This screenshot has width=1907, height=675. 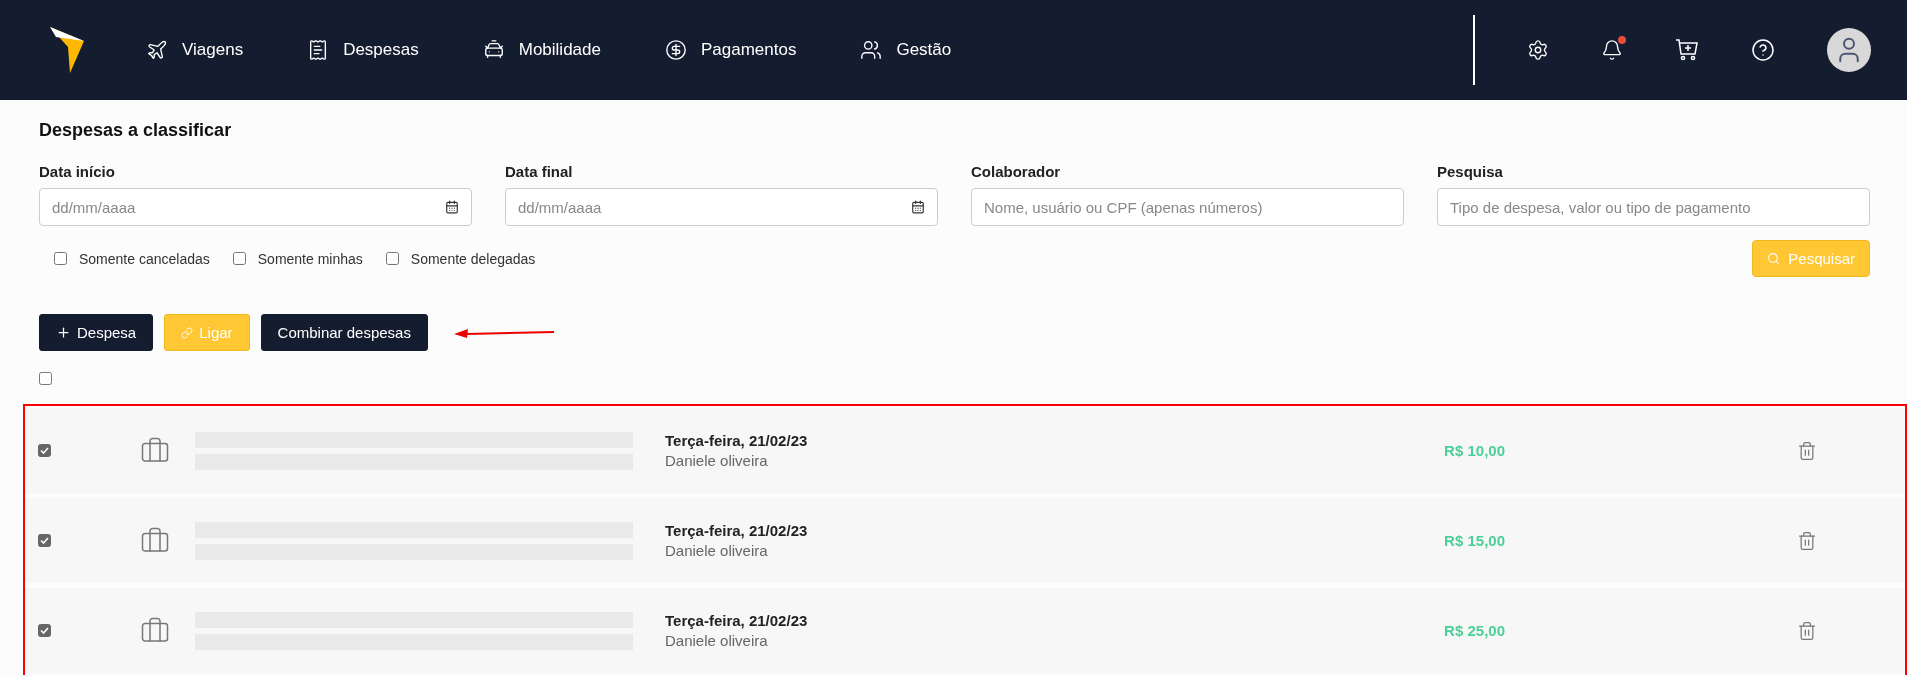 I want to click on nav-item: Despesas, so click(x=363, y=50).